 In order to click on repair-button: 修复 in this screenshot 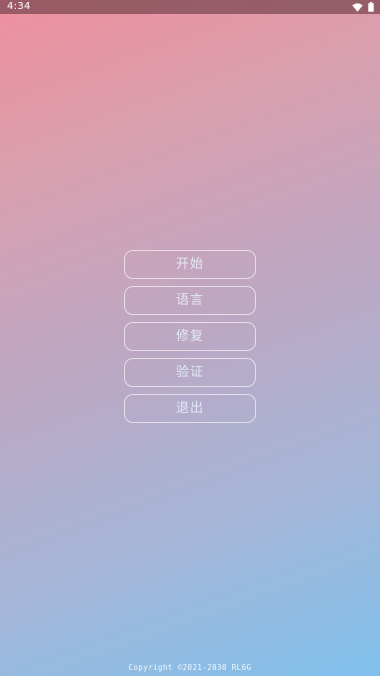, I will do `click(190, 336)`.